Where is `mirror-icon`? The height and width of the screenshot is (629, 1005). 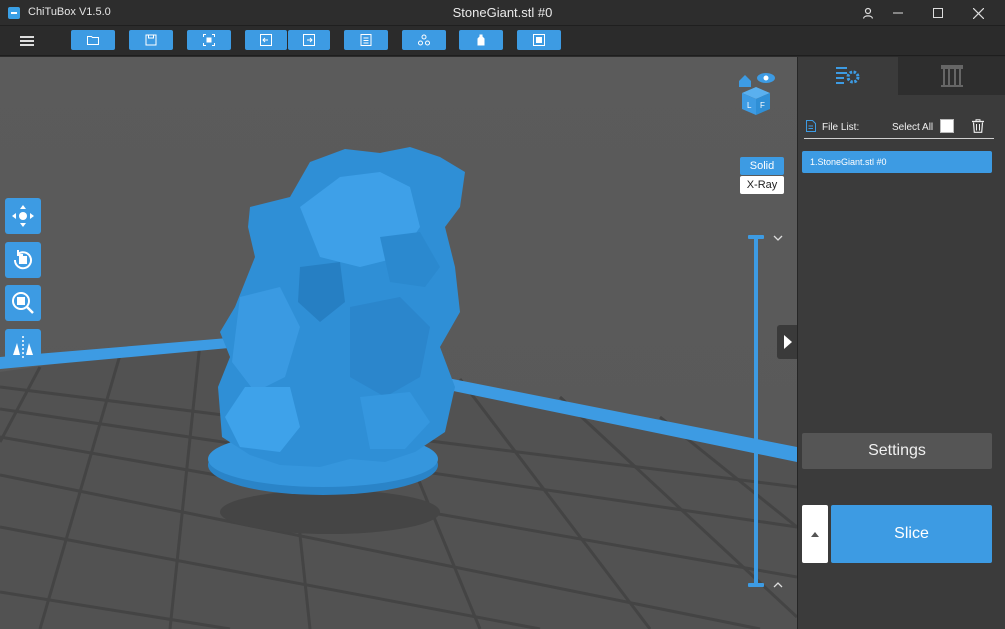 mirror-icon is located at coordinates (23, 347).